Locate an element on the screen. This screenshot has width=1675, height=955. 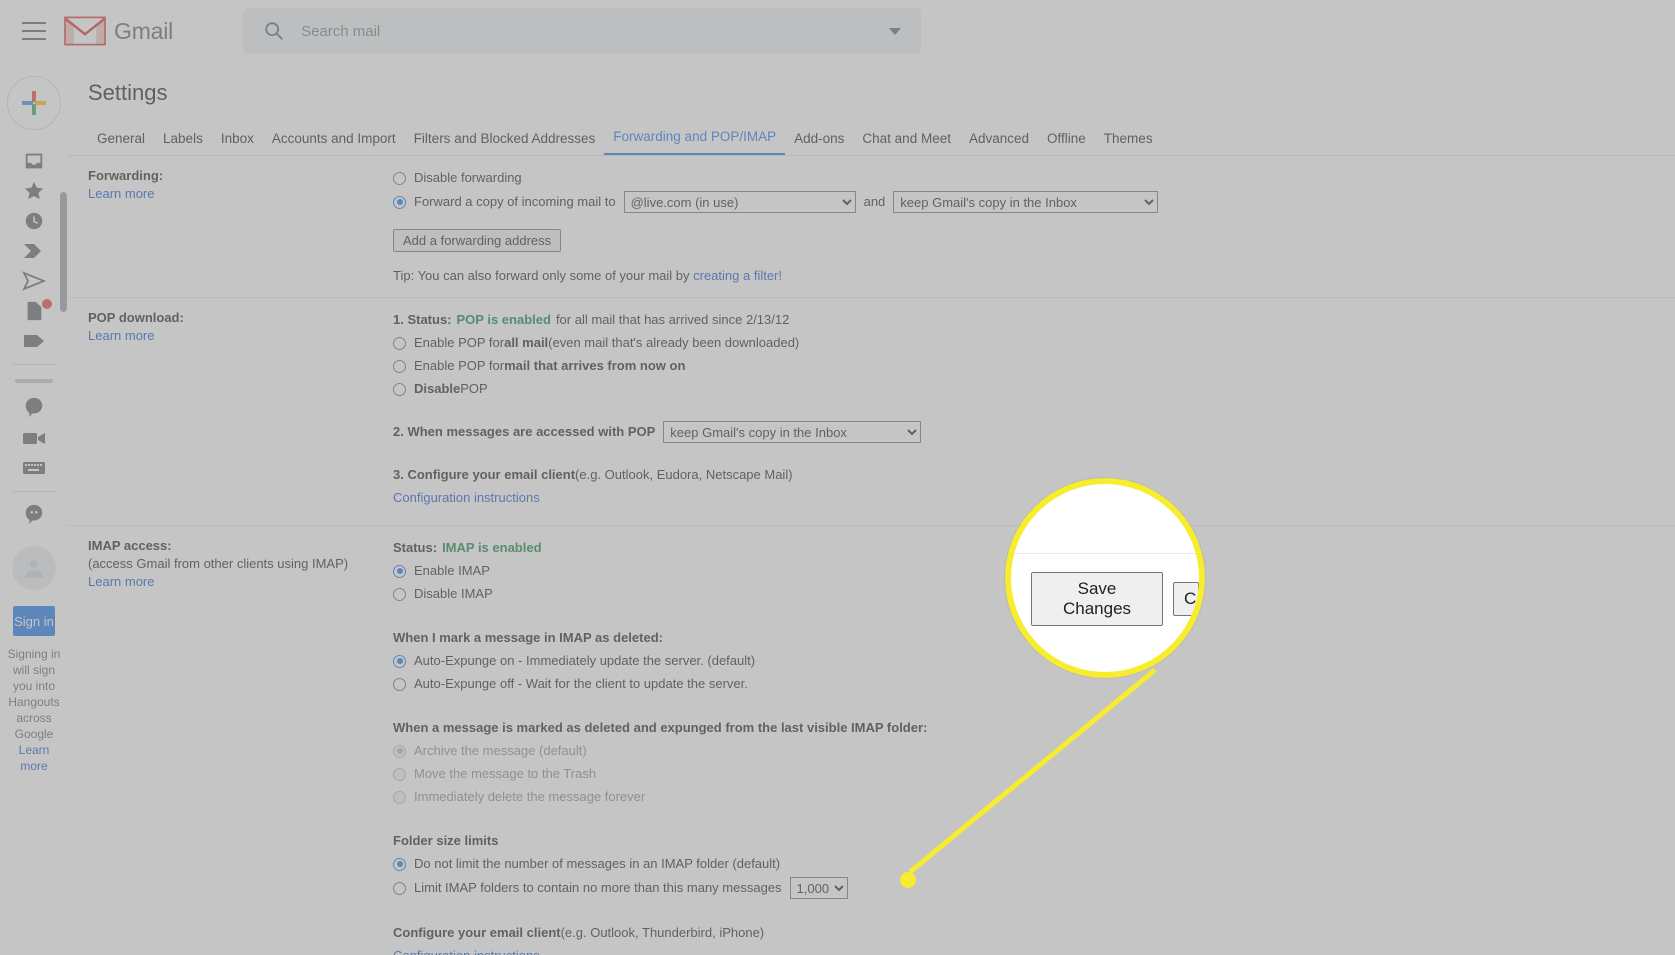
drafts-document-icon is located at coordinates (34, 311).